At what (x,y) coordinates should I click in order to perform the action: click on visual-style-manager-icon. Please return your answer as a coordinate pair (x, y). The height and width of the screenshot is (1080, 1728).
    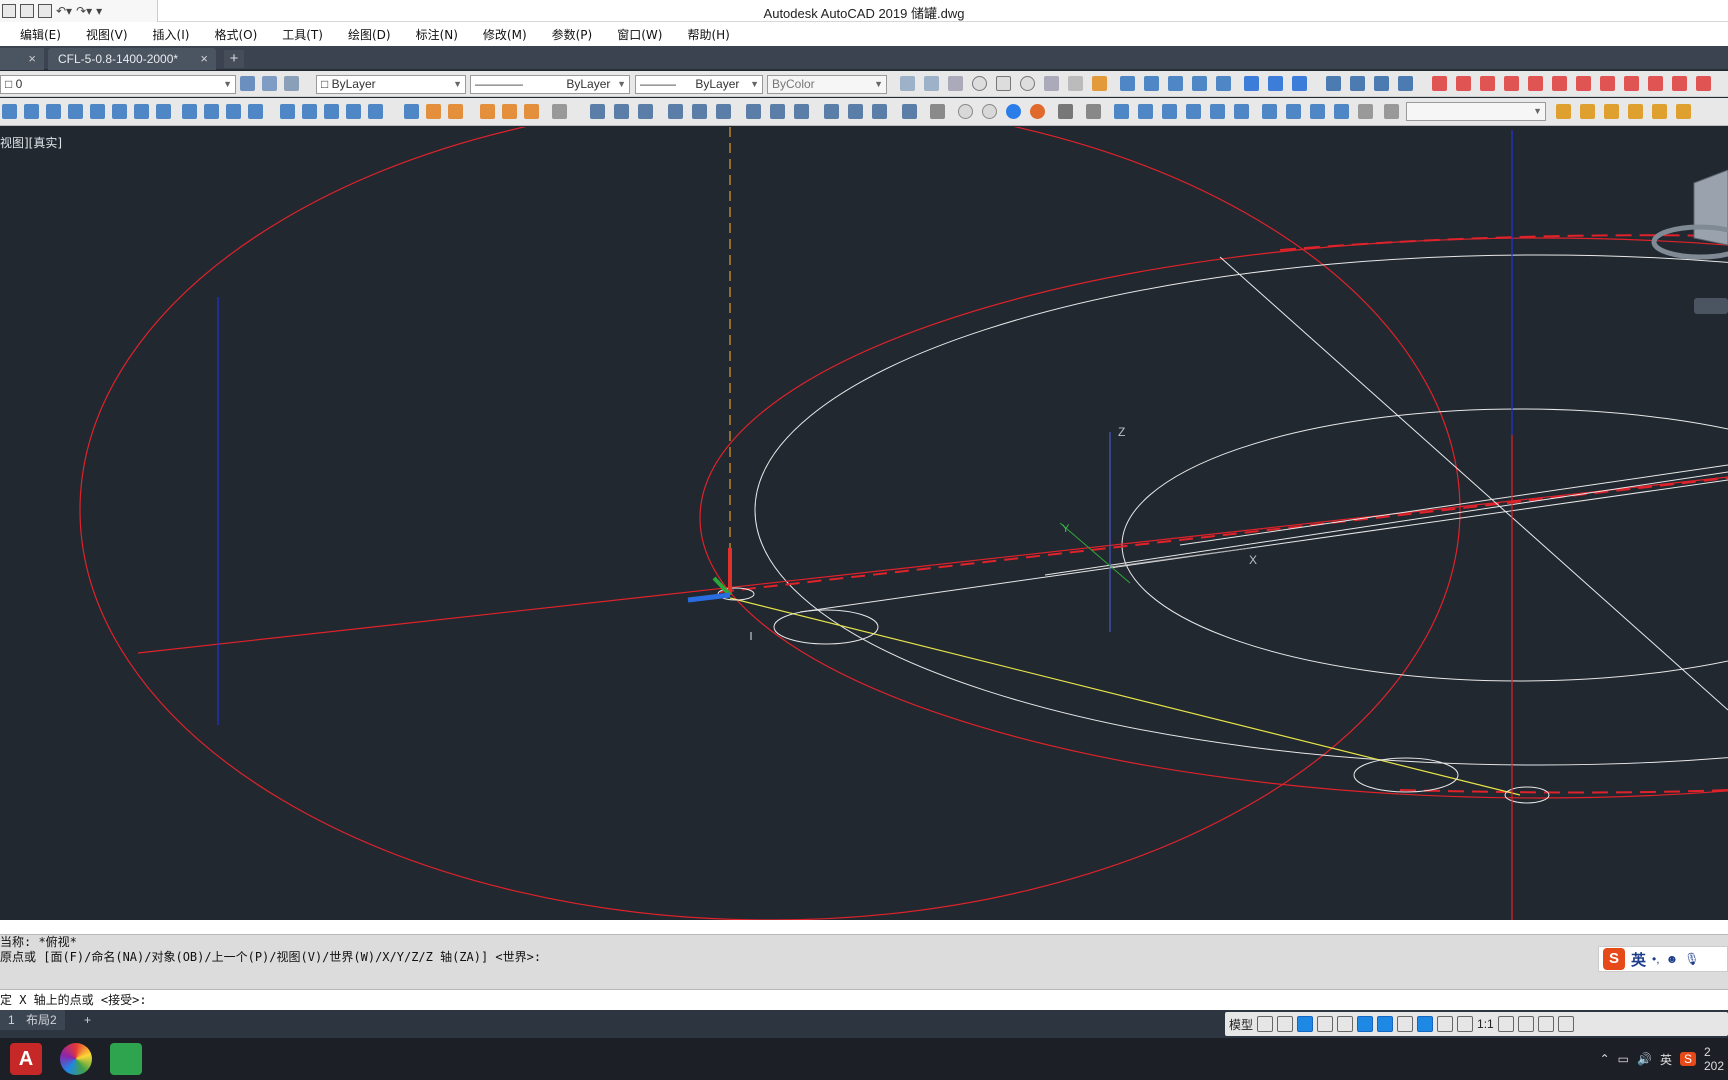
    Looking at the image, I should click on (1065, 111).